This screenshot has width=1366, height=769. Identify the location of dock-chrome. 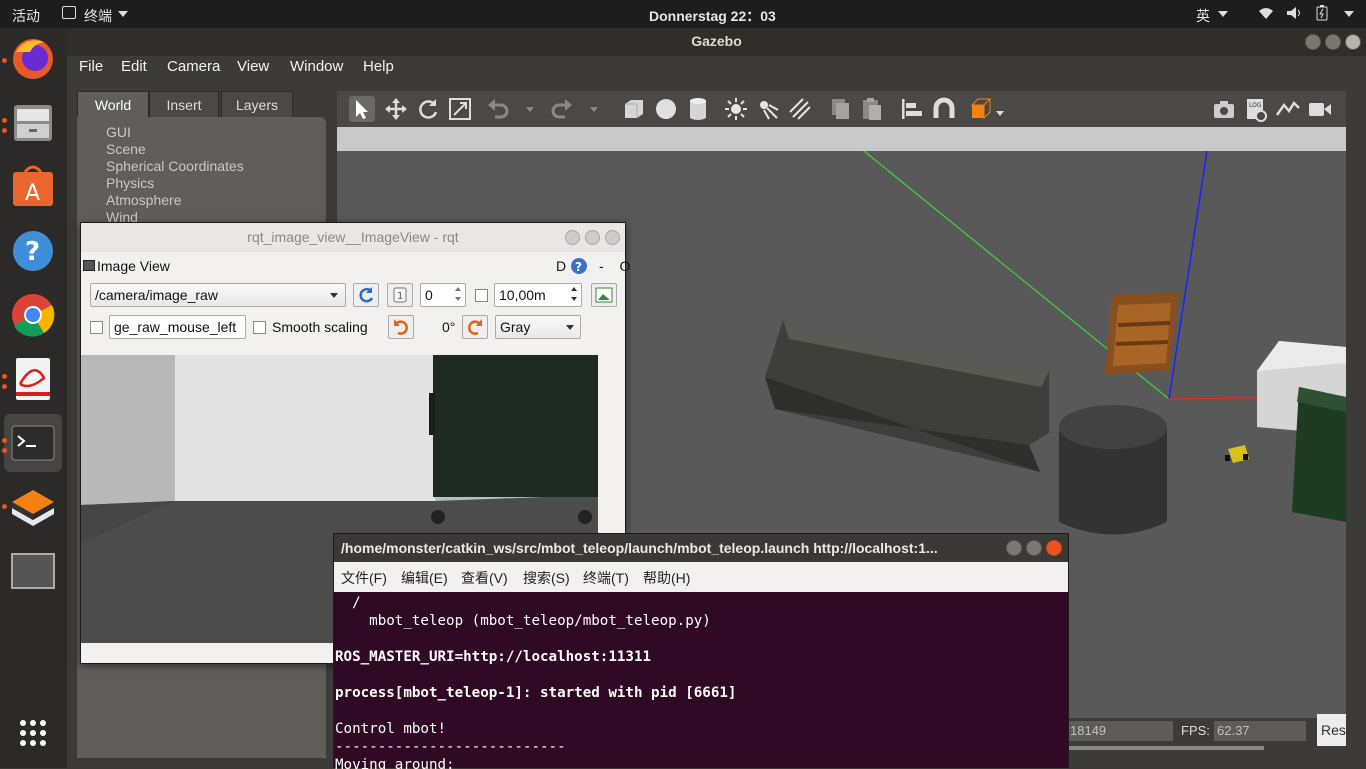
(33, 315).